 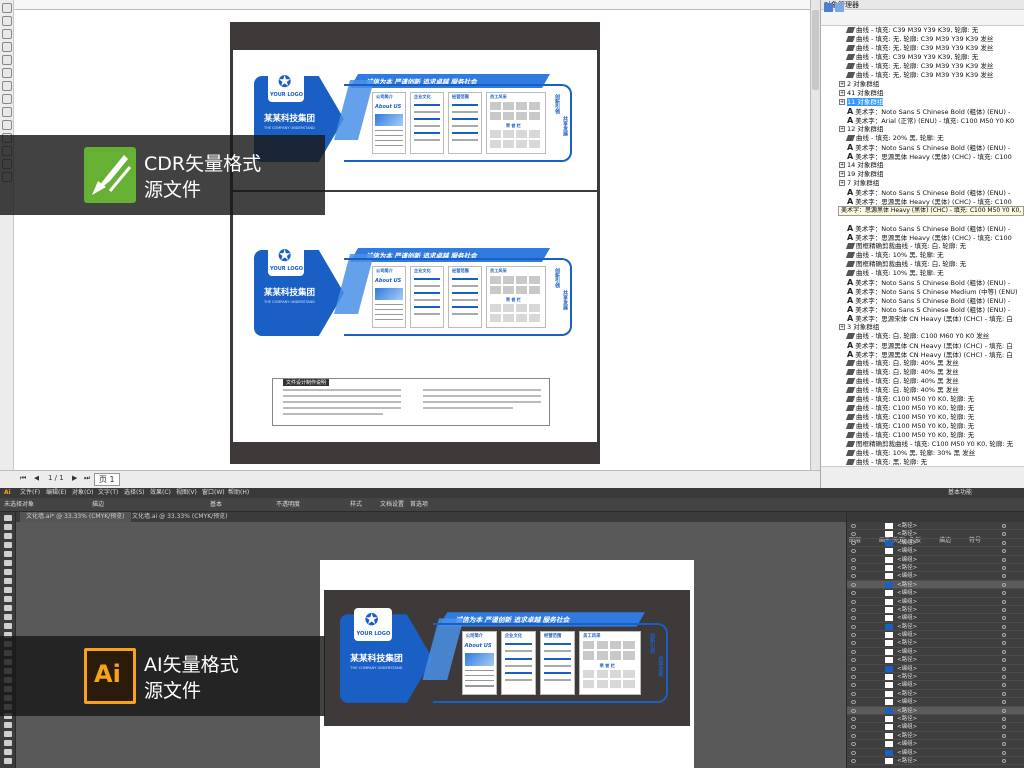 I want to click on object-tree-row: 曲线 - 填充: 白, 轮廓: C100 M60 Y0 K0 发丝, so click(x=922, y=336).